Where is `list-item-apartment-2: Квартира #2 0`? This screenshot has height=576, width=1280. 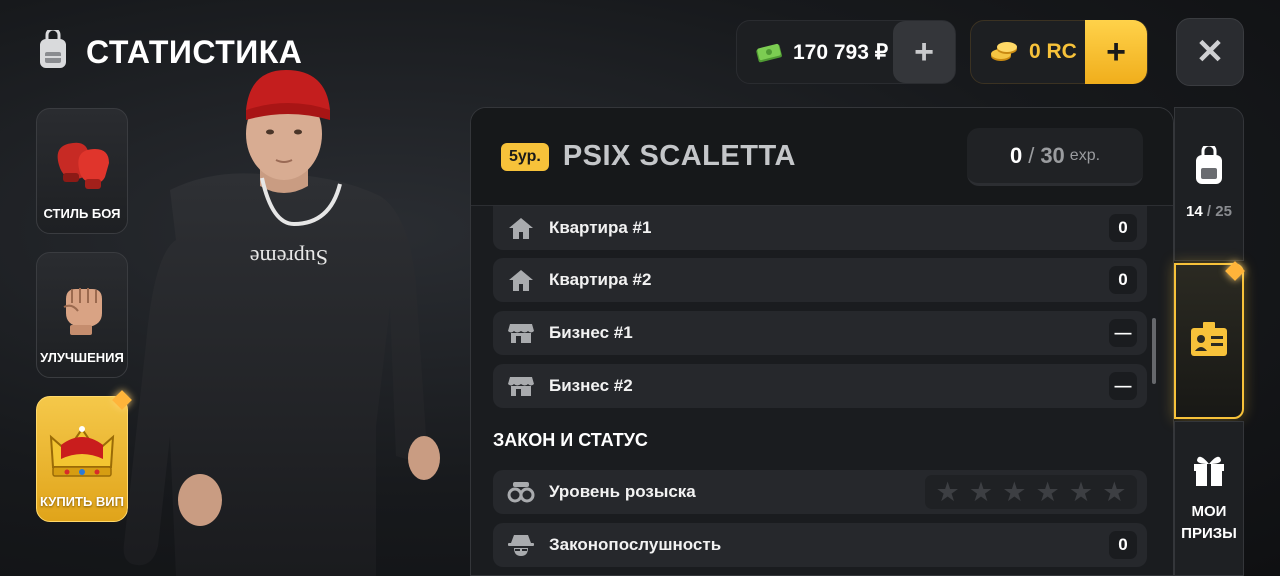
list-item-apartment-2: Квартира #2 0 is located at coordinates (820, 280).